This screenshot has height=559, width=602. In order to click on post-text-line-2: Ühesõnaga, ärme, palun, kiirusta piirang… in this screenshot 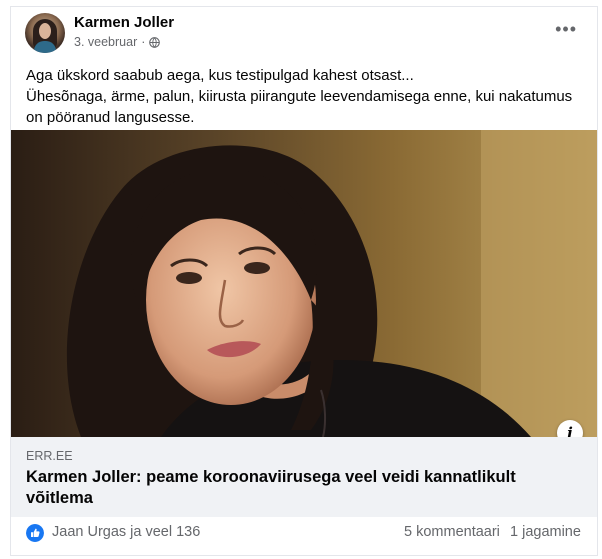, I will do `click(299, 107)`.